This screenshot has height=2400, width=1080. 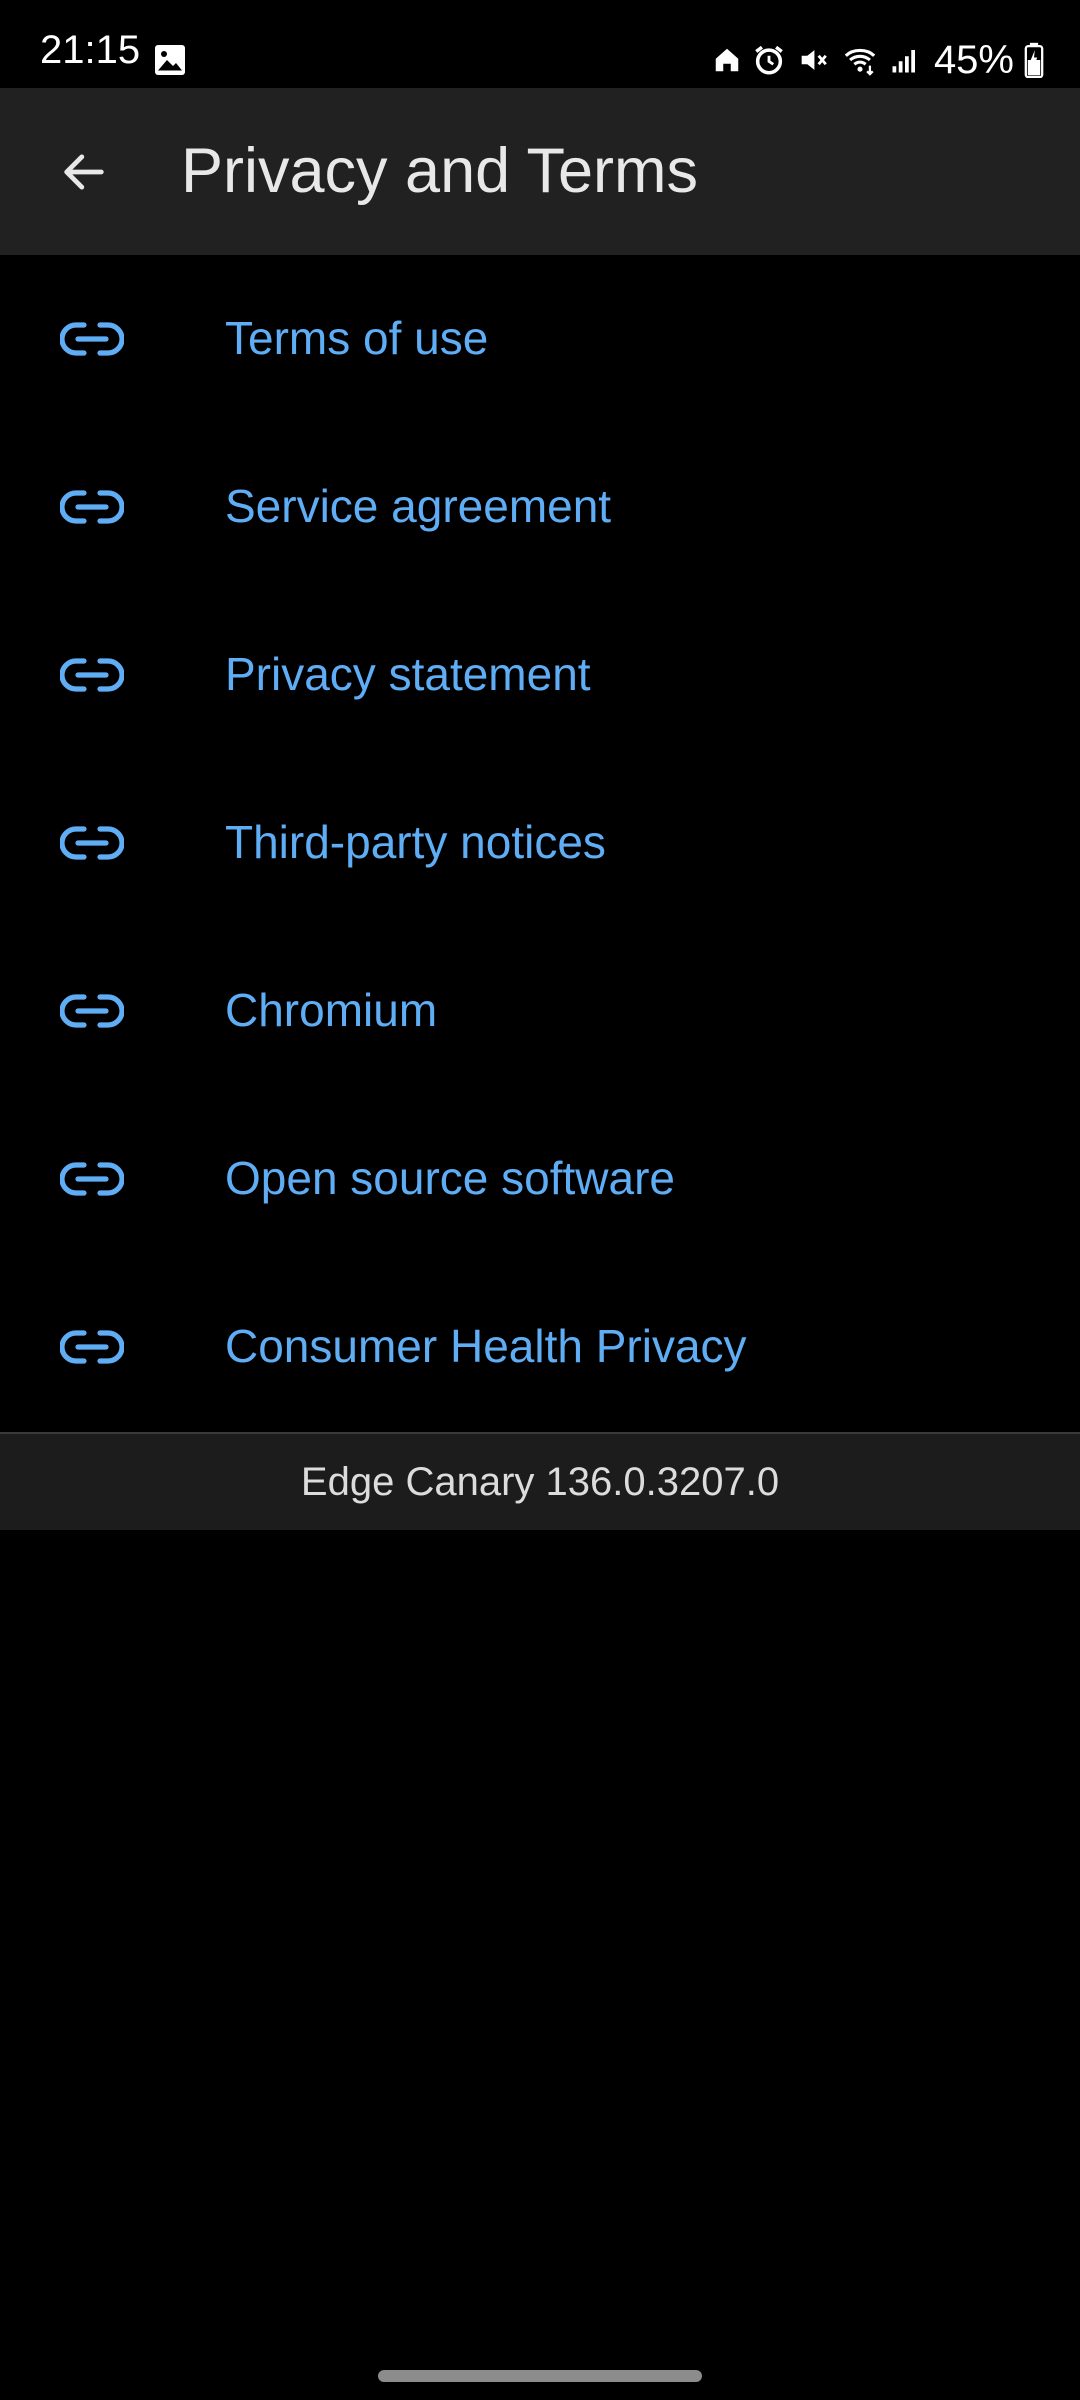 I want to click on link-label: Terms of use, so click(x=357, y=338).